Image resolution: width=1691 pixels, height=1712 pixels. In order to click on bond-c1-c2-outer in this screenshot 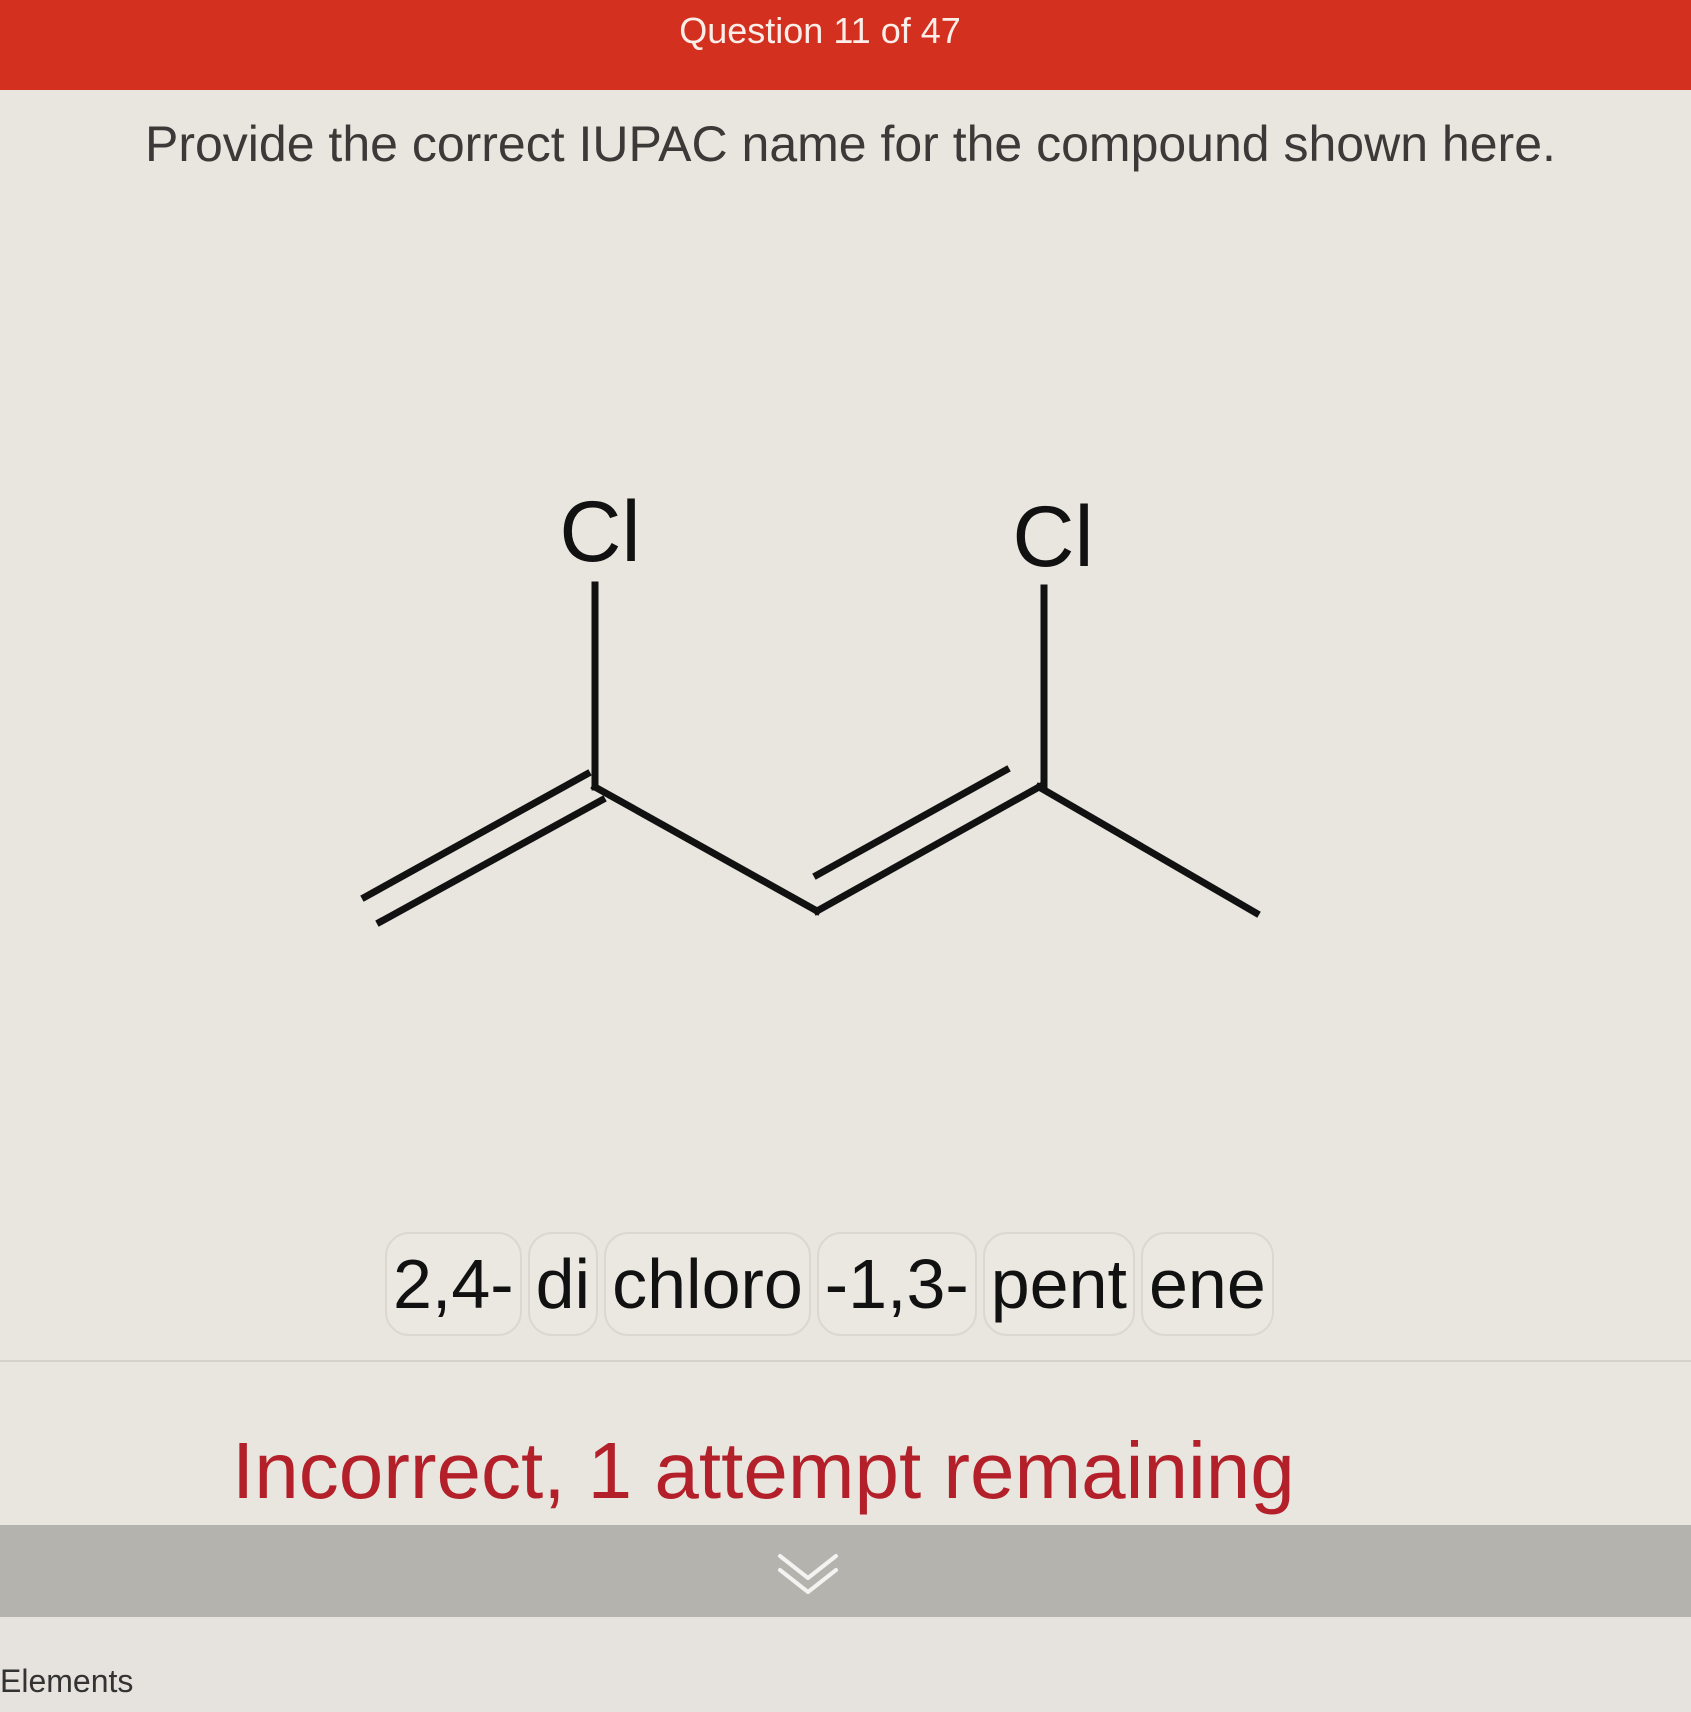, I will do `click(476, 835)`.